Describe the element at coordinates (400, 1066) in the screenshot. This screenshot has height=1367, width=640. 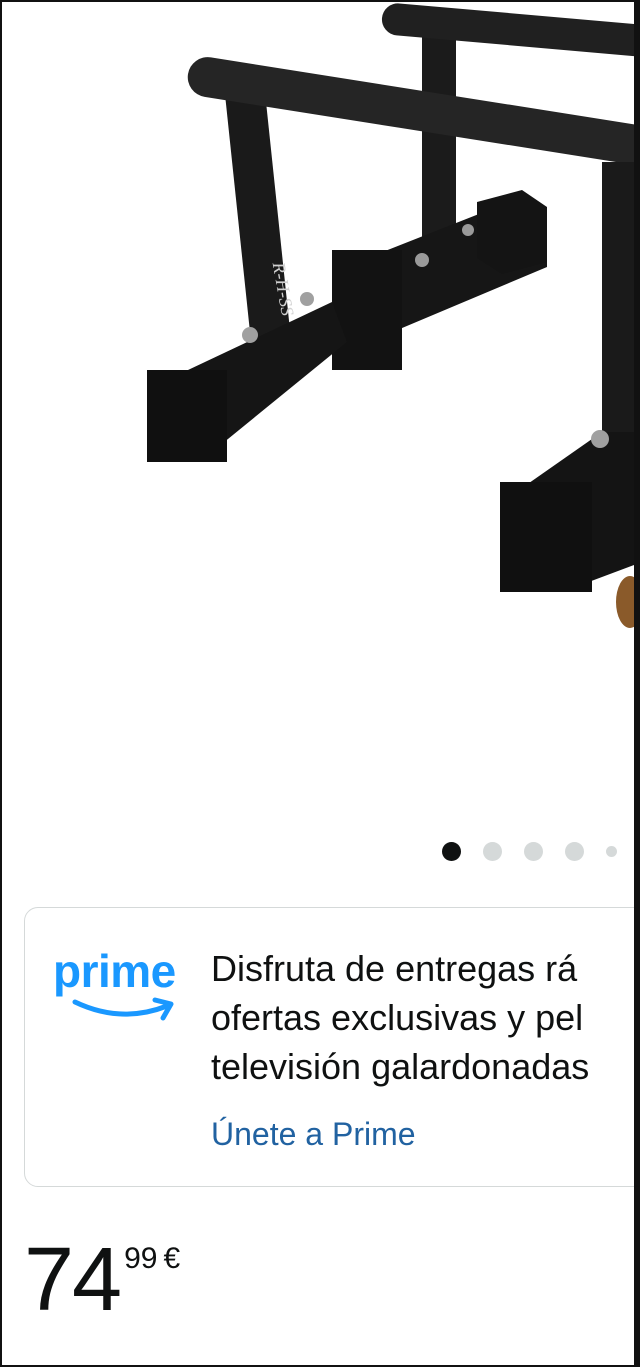
I see `prime-description-line-3: televisión galardonadas` at that location.